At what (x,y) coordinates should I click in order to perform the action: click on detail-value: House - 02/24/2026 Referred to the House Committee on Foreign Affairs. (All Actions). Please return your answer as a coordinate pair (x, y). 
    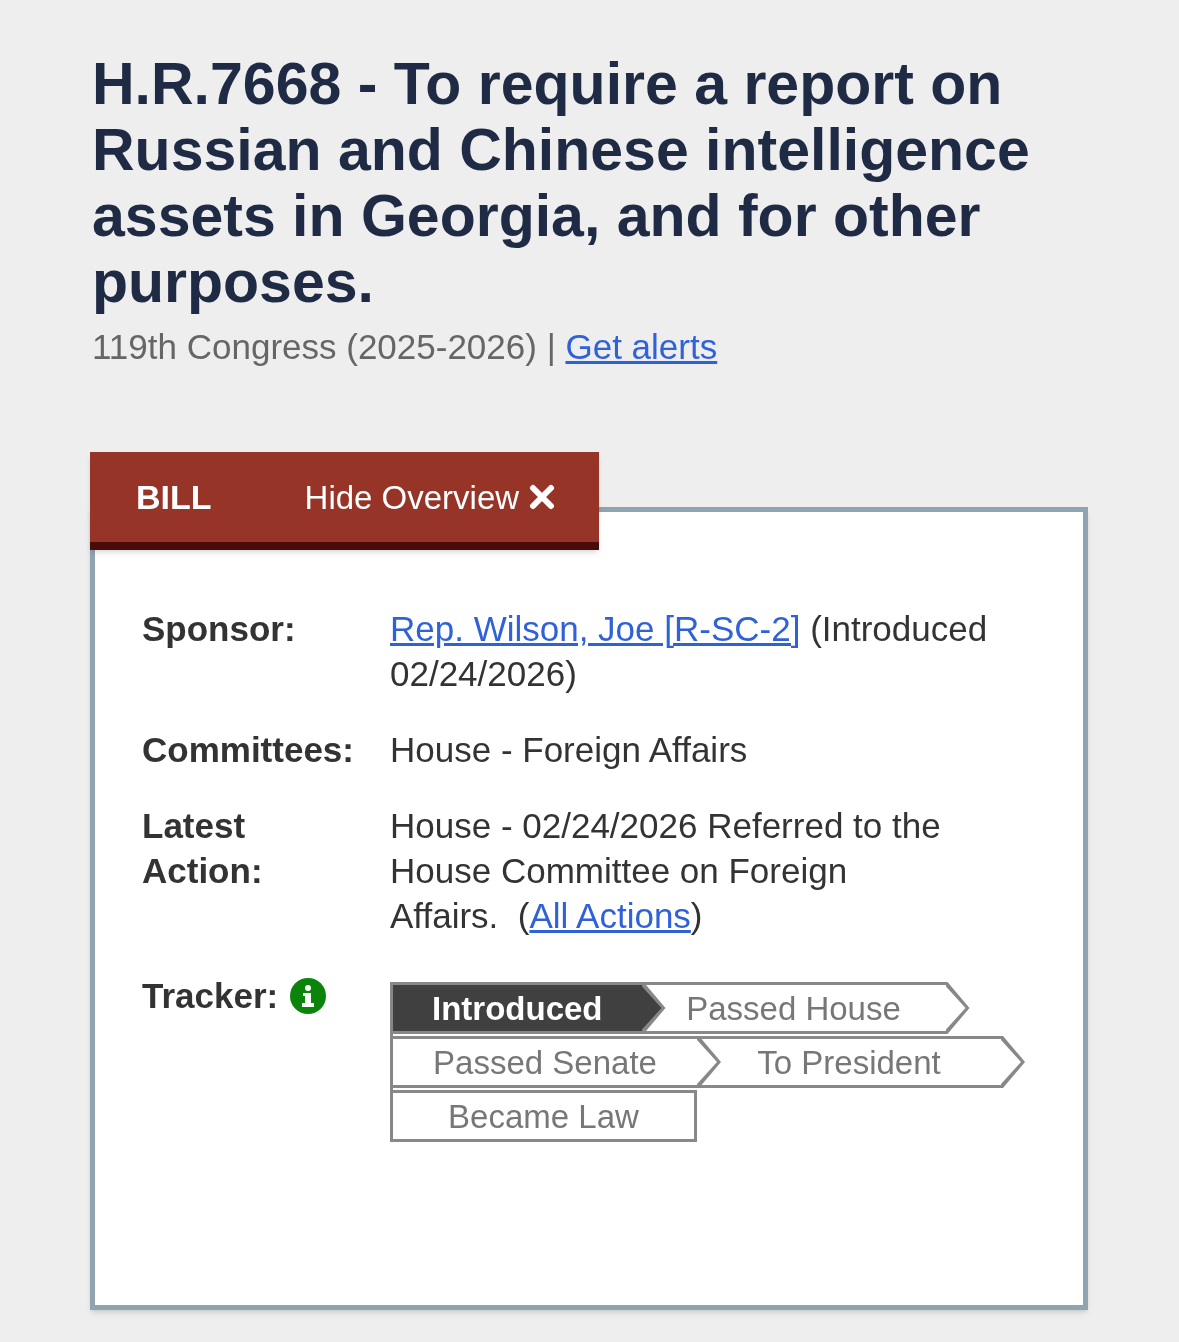
    Looking at the image, I should click on (666, 871).